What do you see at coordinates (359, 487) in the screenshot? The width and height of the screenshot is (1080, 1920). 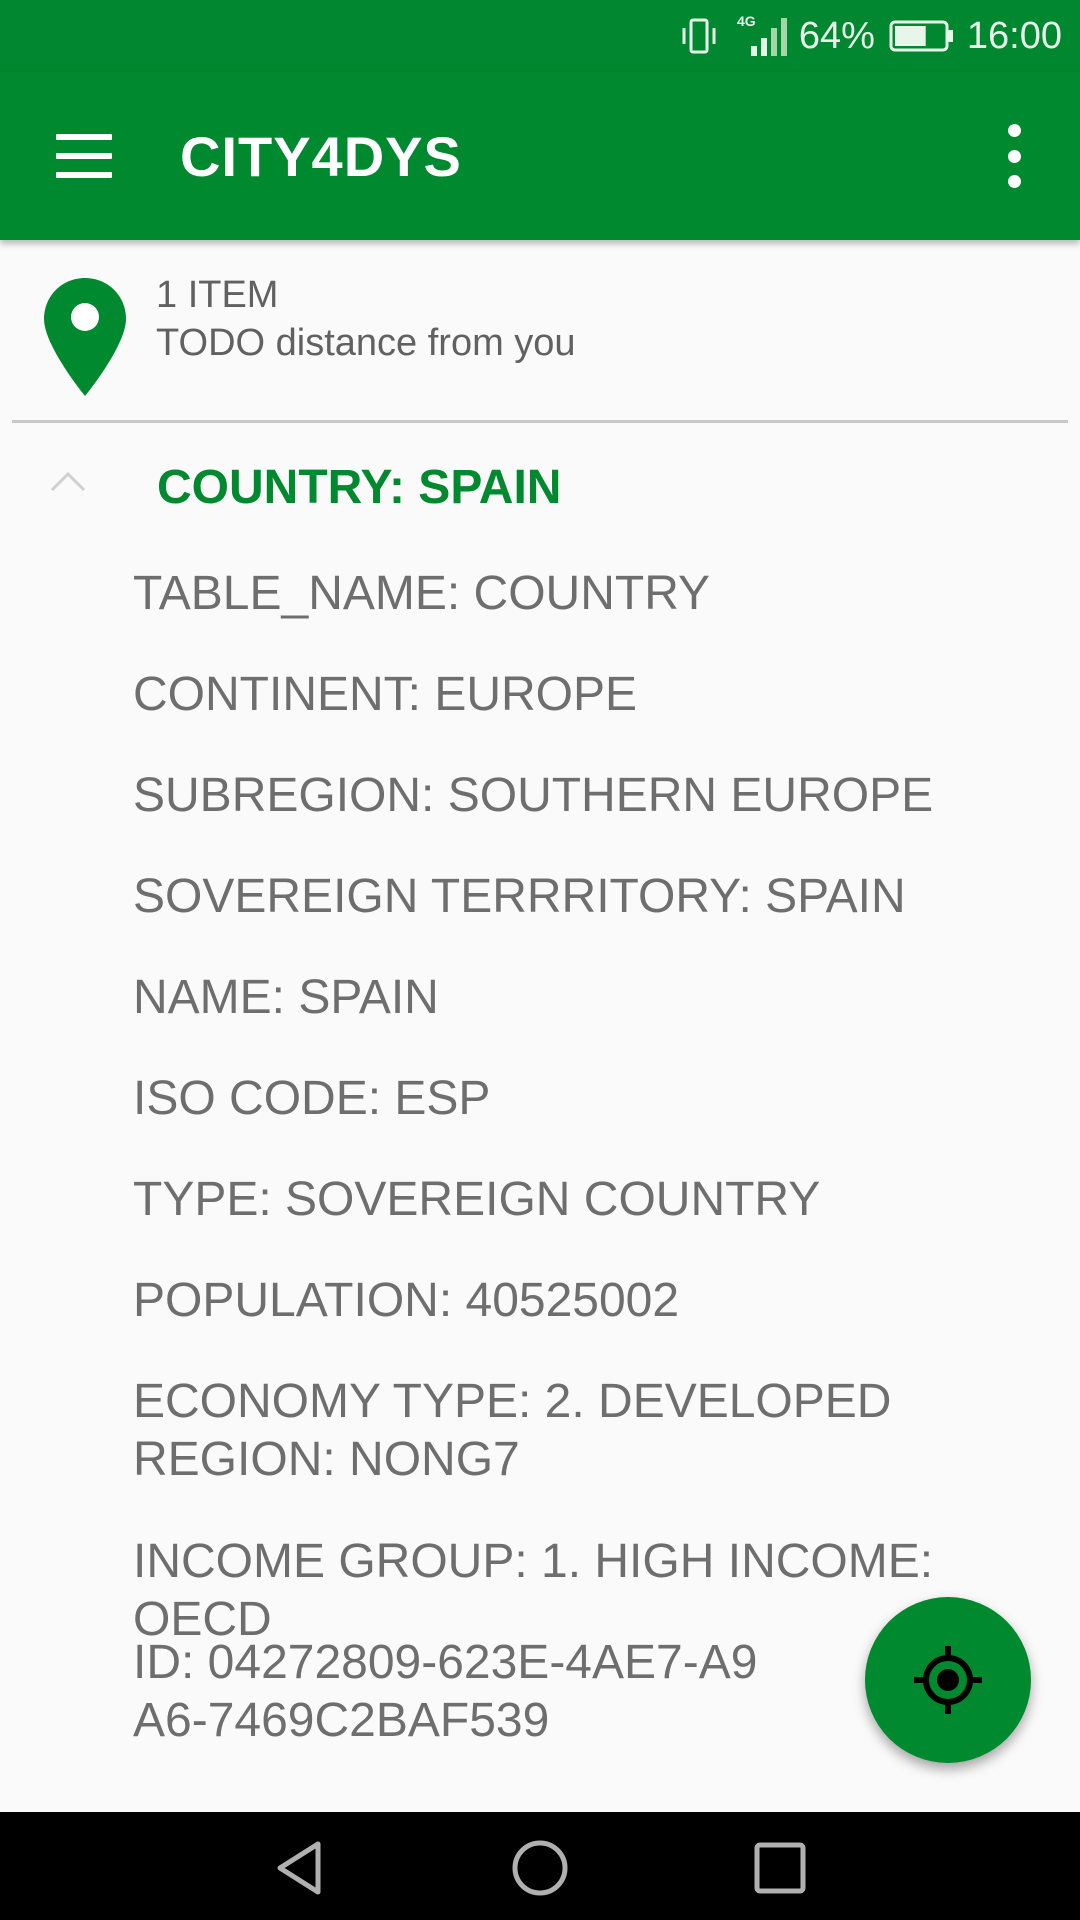 I see `group-title: COUNTRY: SPAIN` at bounding box center [359, 487].